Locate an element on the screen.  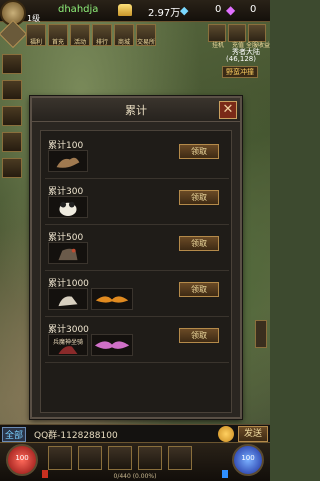
gold-icon is located at coordinates (125, 10).